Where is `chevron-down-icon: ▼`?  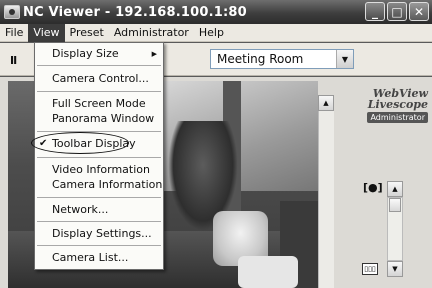
chevron-down-icon: ▼ is located at coordinates (344, 59).